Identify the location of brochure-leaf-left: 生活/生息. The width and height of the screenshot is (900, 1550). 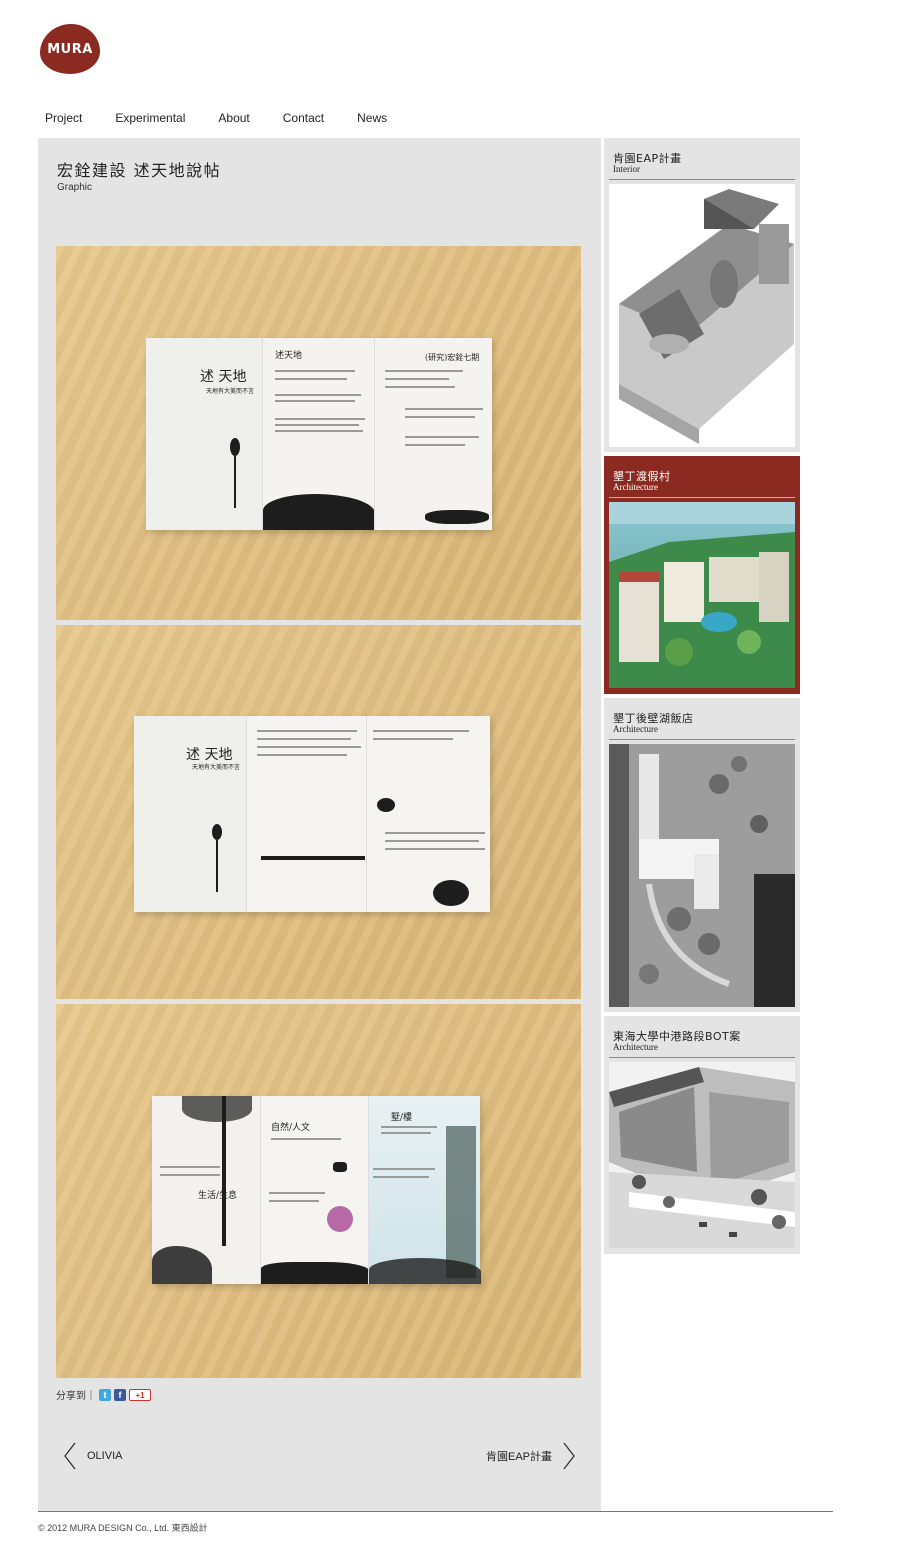
(206, 1190).